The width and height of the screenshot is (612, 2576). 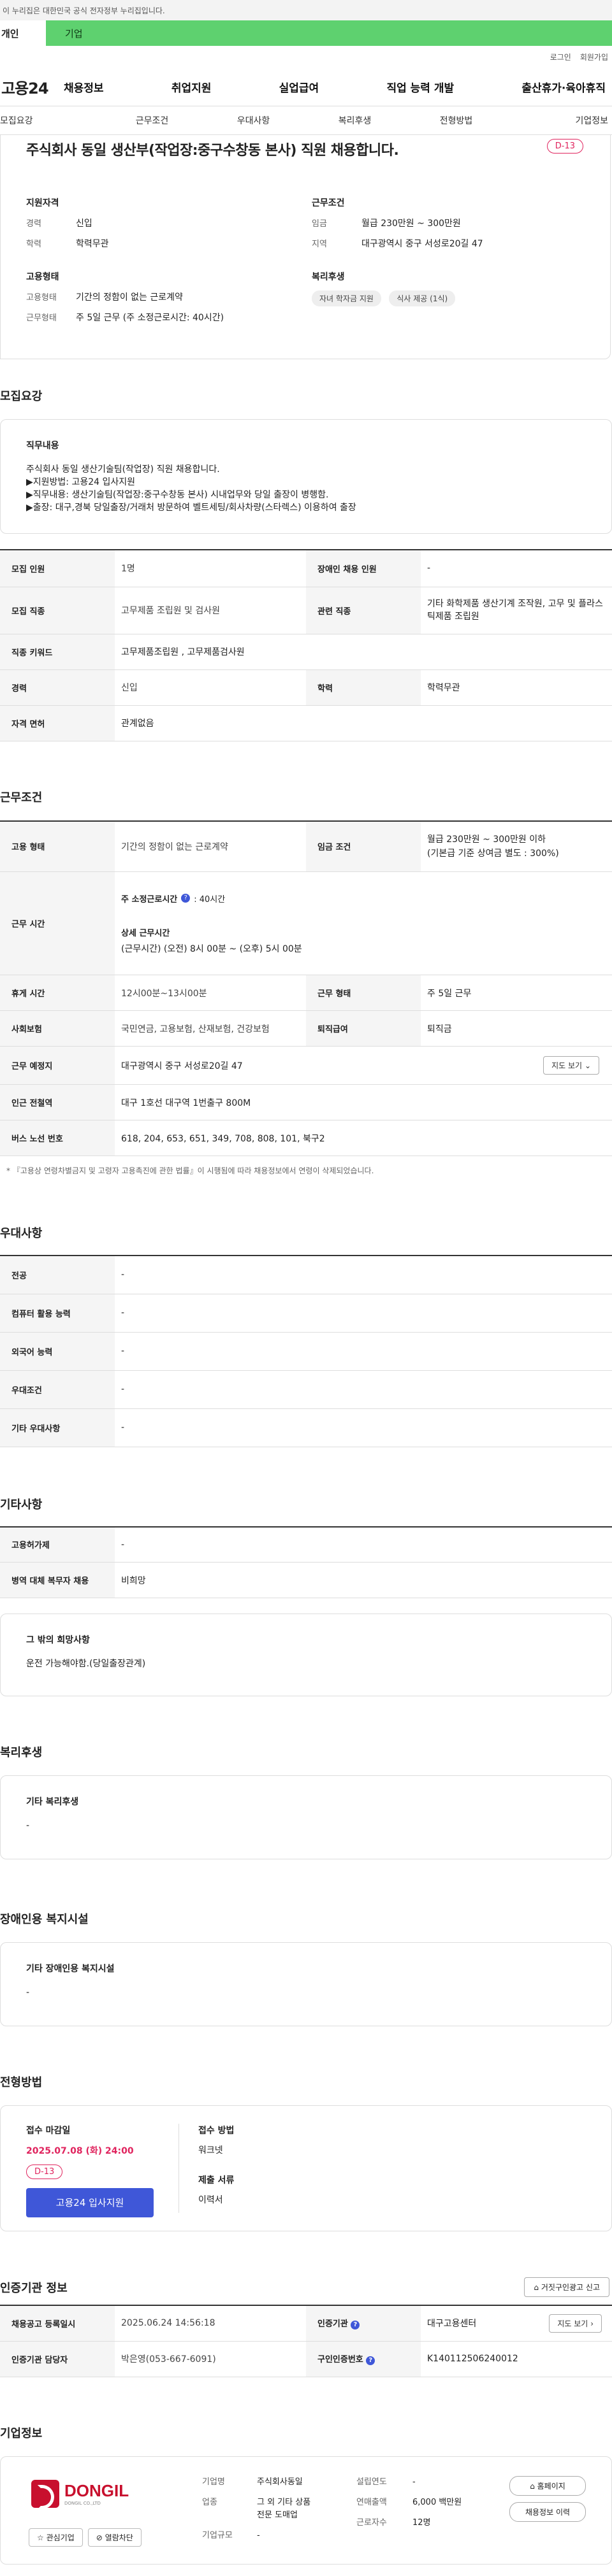 What do you see at coordinates (594, 57) in the screenshot?
I see `signup-link: 회원가입` at bounding box center [594, 57].